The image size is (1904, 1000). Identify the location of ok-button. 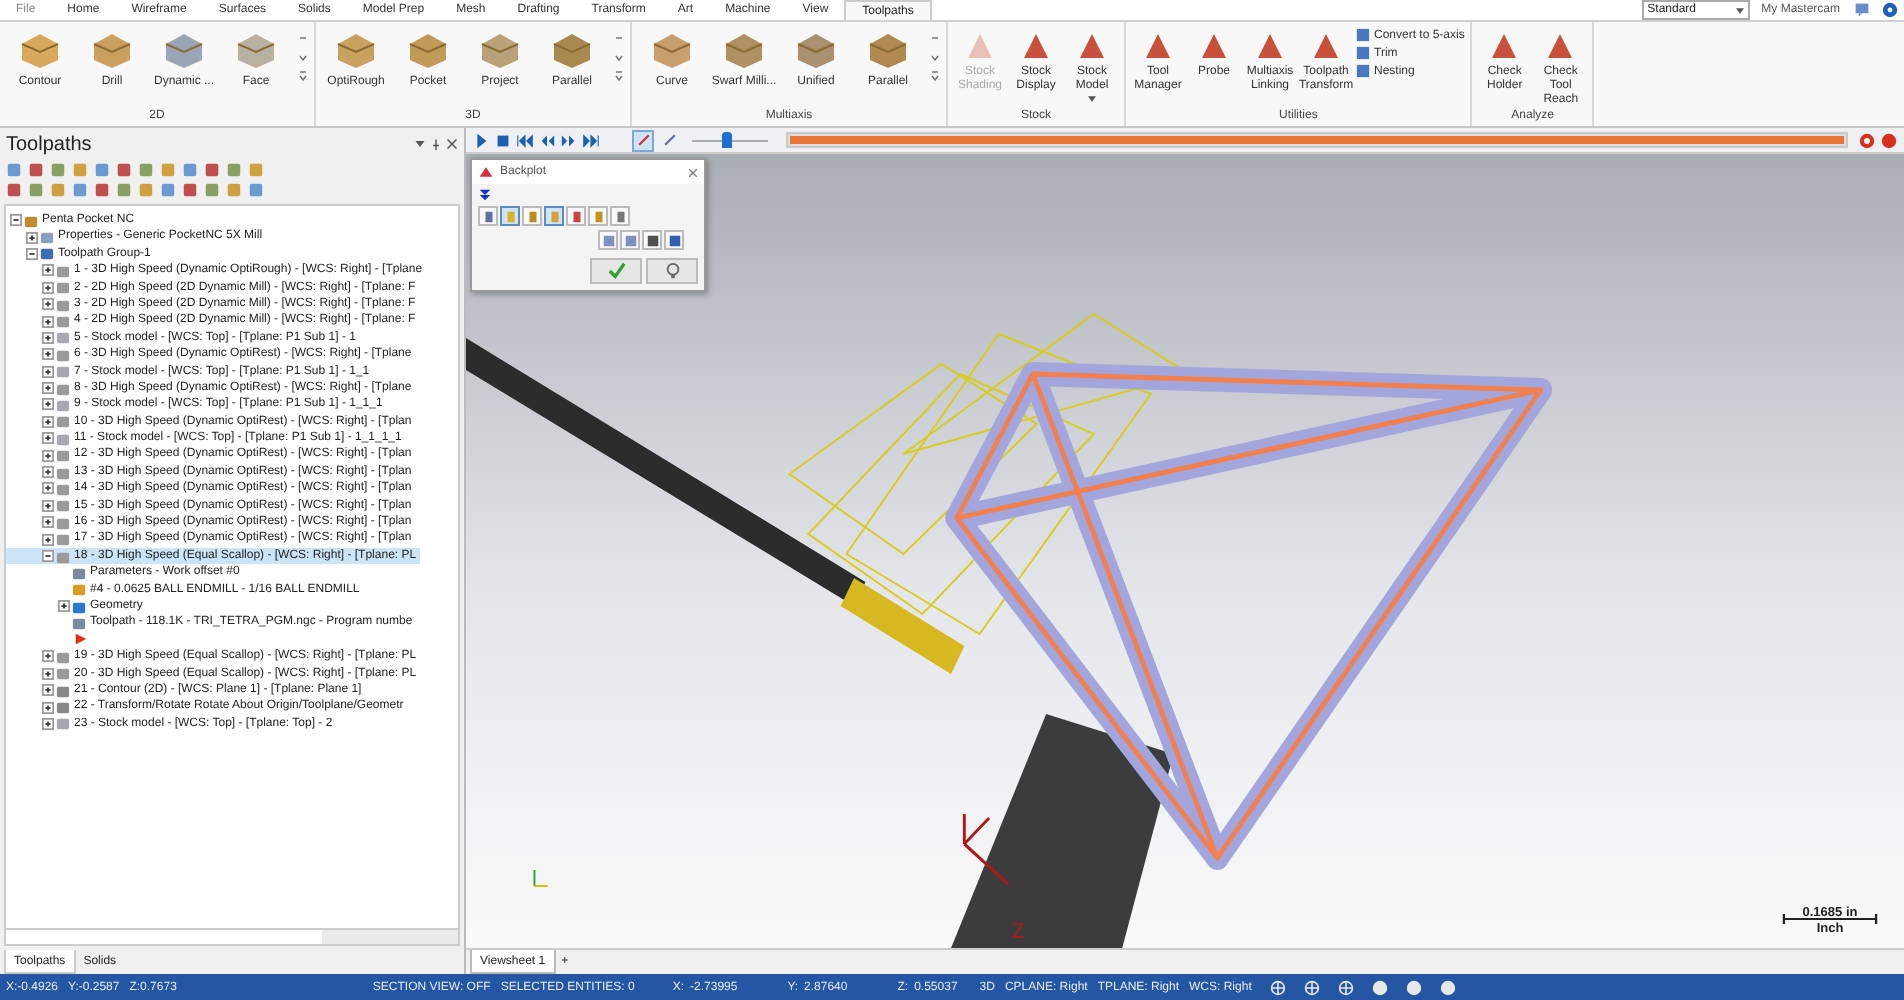
(616, 271).